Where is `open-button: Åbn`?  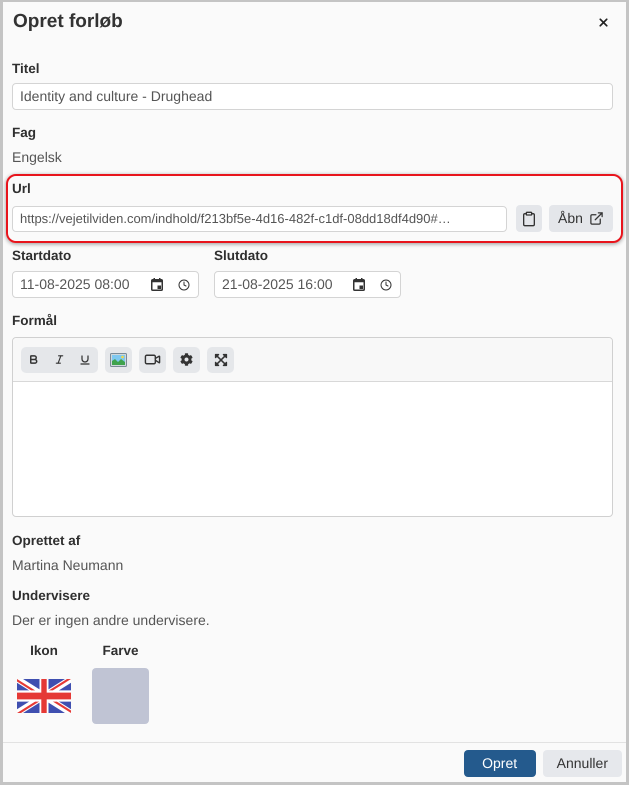 open-button: Åbn is located at coordinates (581, 218).